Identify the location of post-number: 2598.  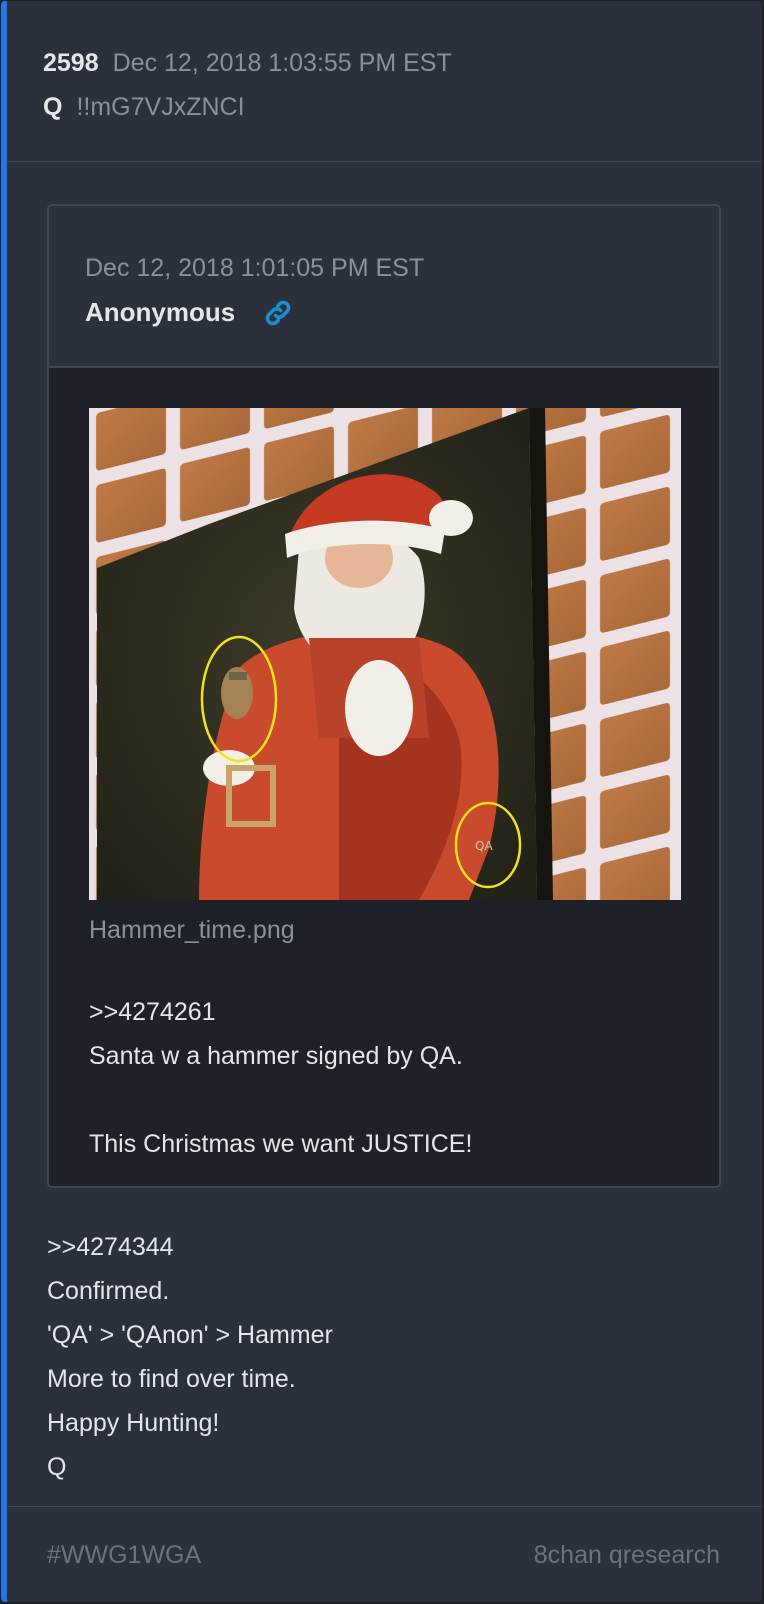
(71, 63).